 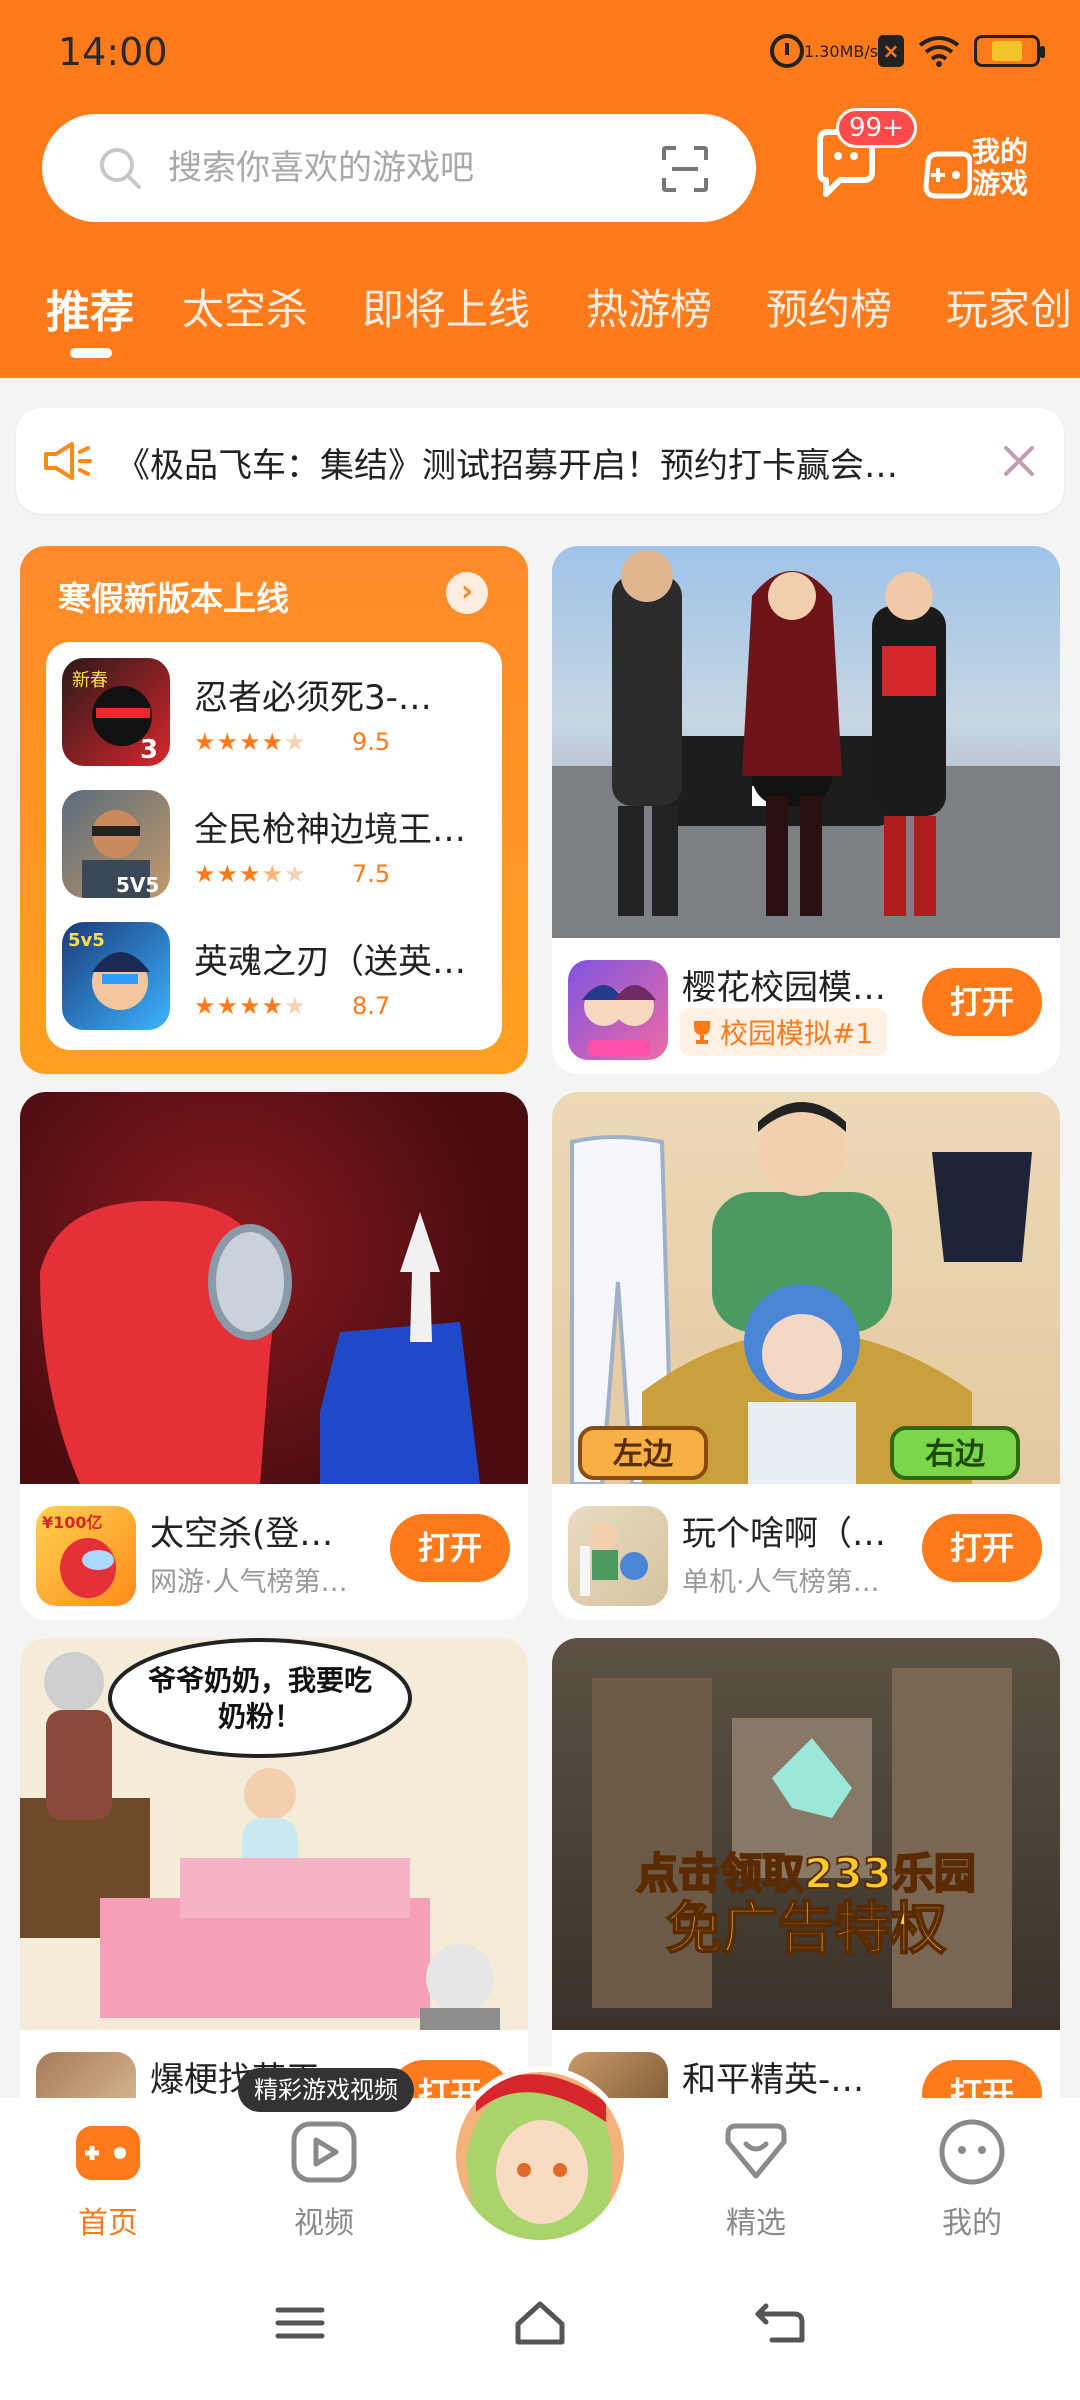 I want to click on game-icon: ¥100亿, so click(x=86, y=1556).